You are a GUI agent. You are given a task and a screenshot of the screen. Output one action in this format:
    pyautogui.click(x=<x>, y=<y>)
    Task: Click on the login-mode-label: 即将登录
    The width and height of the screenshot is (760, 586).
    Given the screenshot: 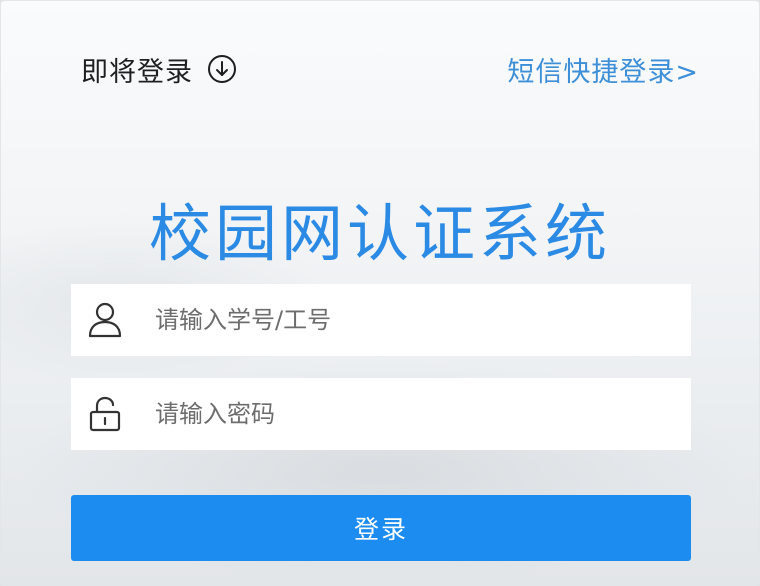 What is the action you would take?
    pyautogui.click(x=137, y=72)
    